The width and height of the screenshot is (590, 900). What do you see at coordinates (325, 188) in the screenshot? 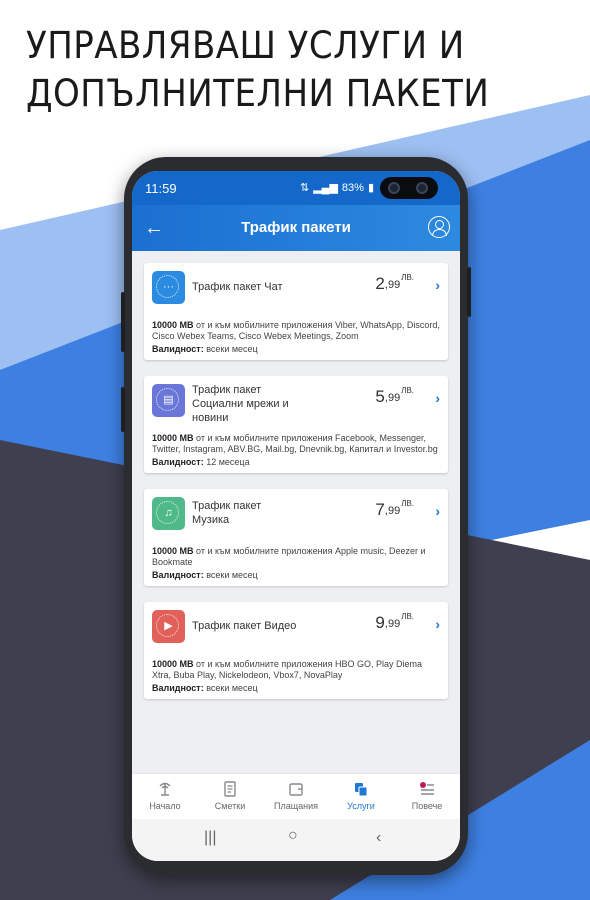
I see `signal-icon: ▂▄▆` at bounding box center [325, 188].